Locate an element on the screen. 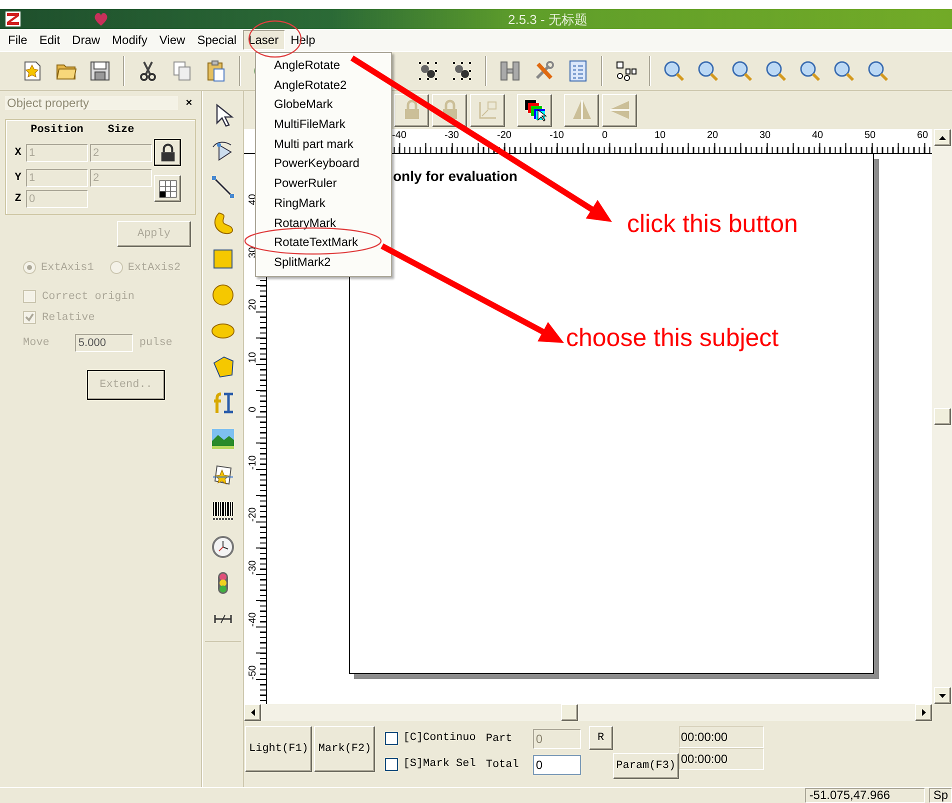 The height and width of the screenshot is (803, 952). panel-title: Object property is located at coordinates (91, 103).